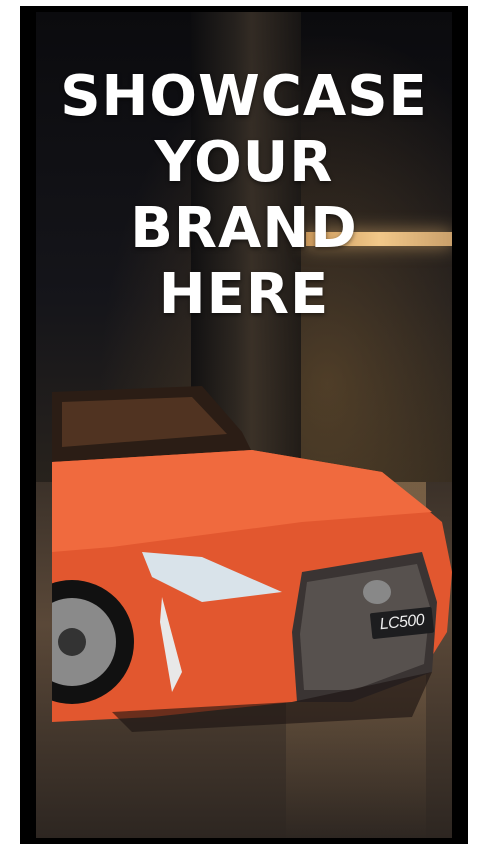  What do you see at coordinates (244, 96) in the screenshot?
I see `headline-line-1: SHOWCASE` at bounding box center [244, 96].